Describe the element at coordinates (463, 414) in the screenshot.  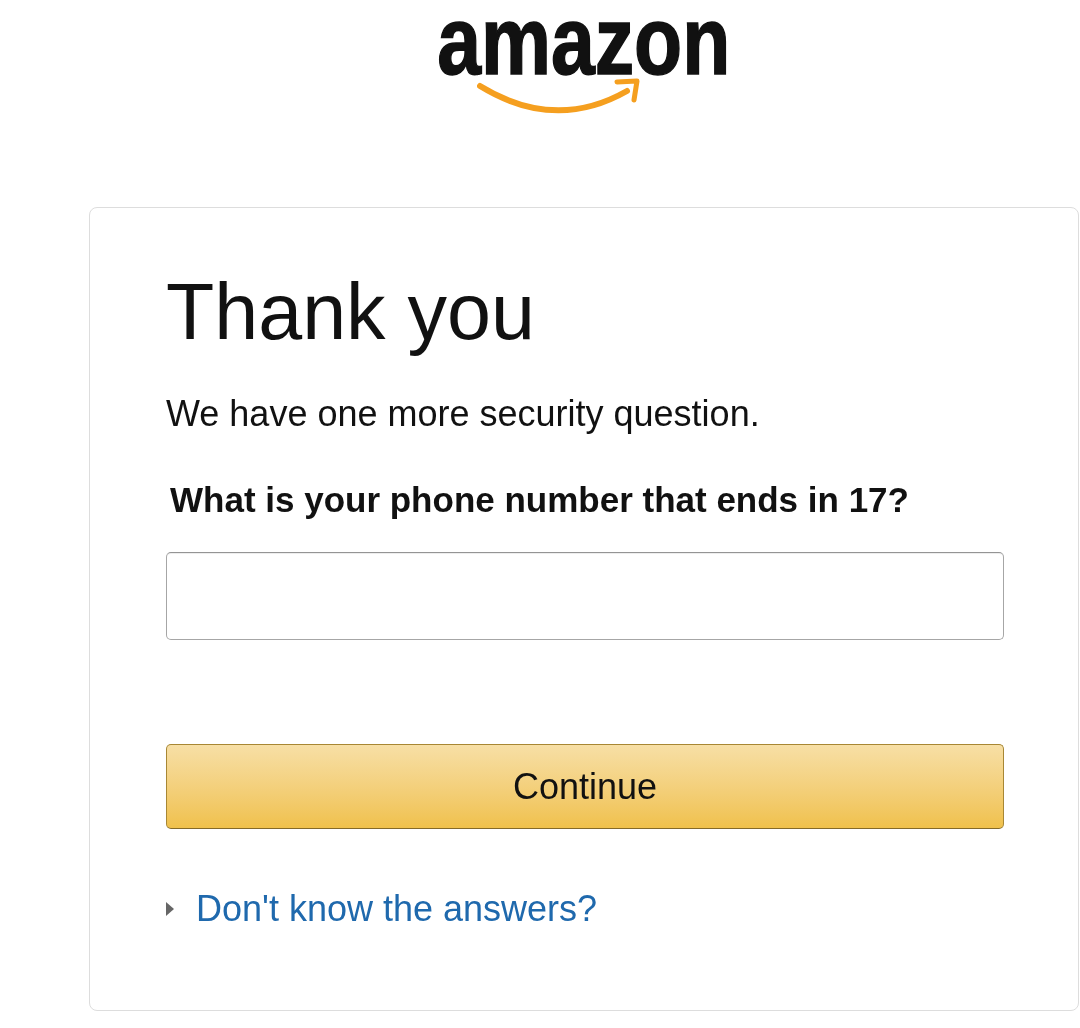
I see `message-text: We have one more security question.` at that location.